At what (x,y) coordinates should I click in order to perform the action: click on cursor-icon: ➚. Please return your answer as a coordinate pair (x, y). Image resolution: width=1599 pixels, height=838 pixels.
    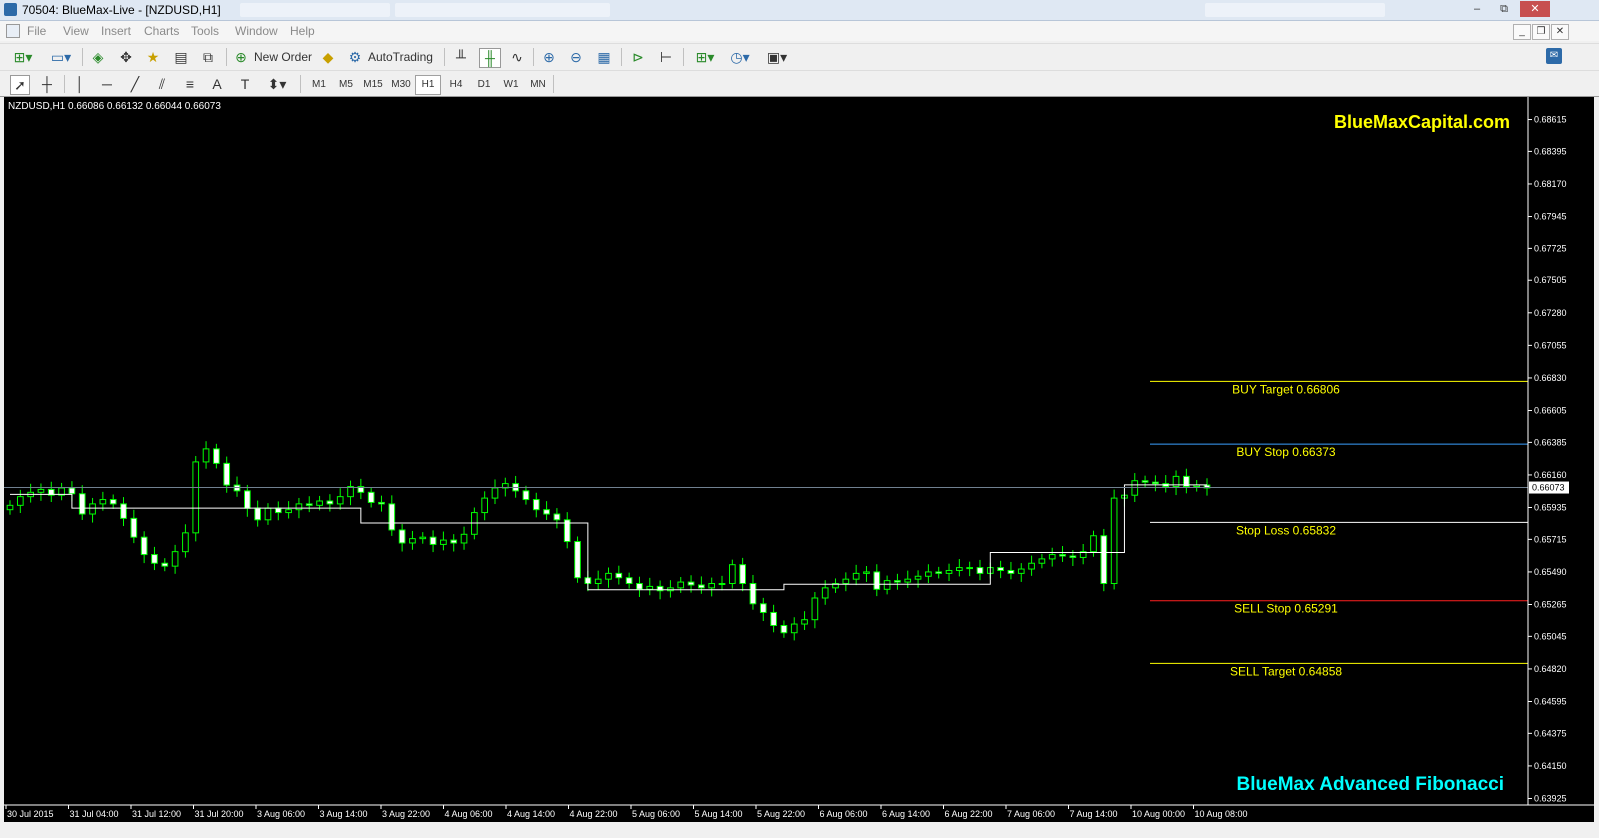
    Looking at the image, I should click on (20, 85).